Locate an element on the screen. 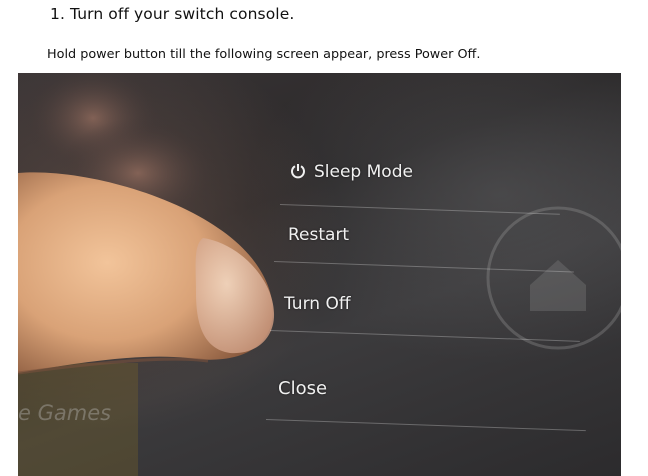 The image size is (648, 476). power-icon is located at coordinates (298, 173).